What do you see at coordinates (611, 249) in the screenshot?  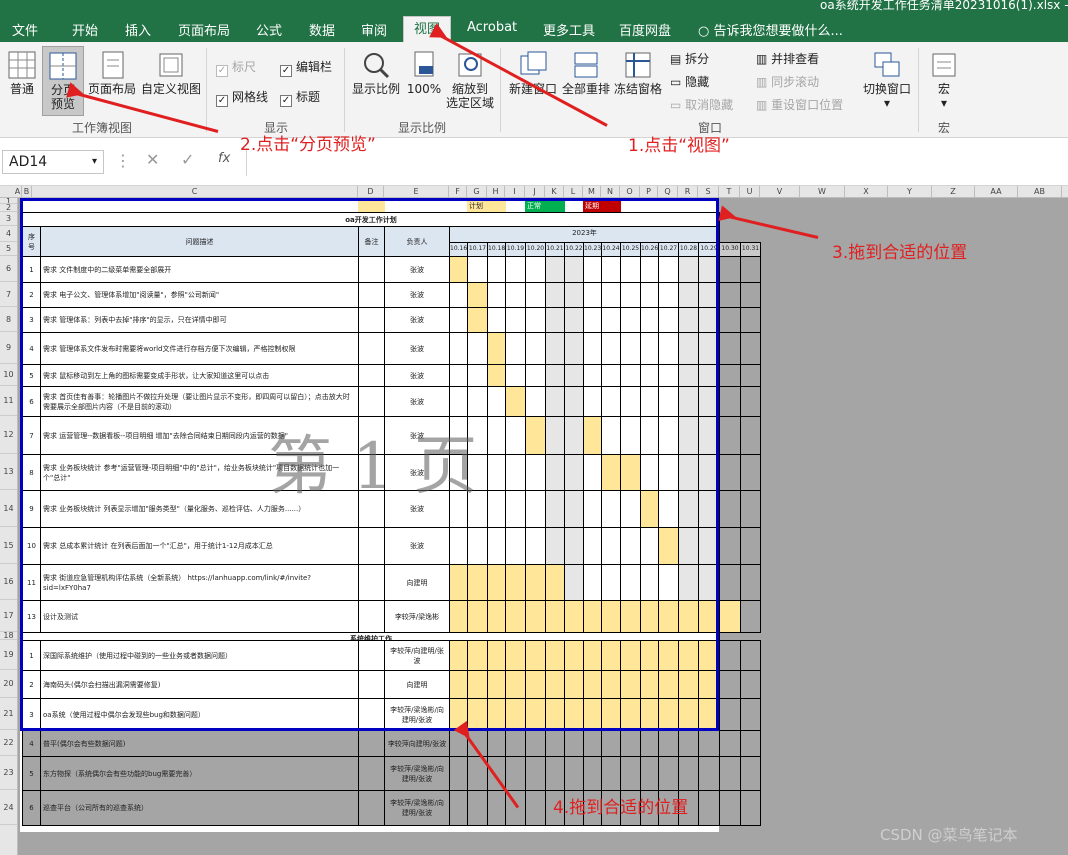 I see `header-date: 10.24` at bounding box center [611, 249].